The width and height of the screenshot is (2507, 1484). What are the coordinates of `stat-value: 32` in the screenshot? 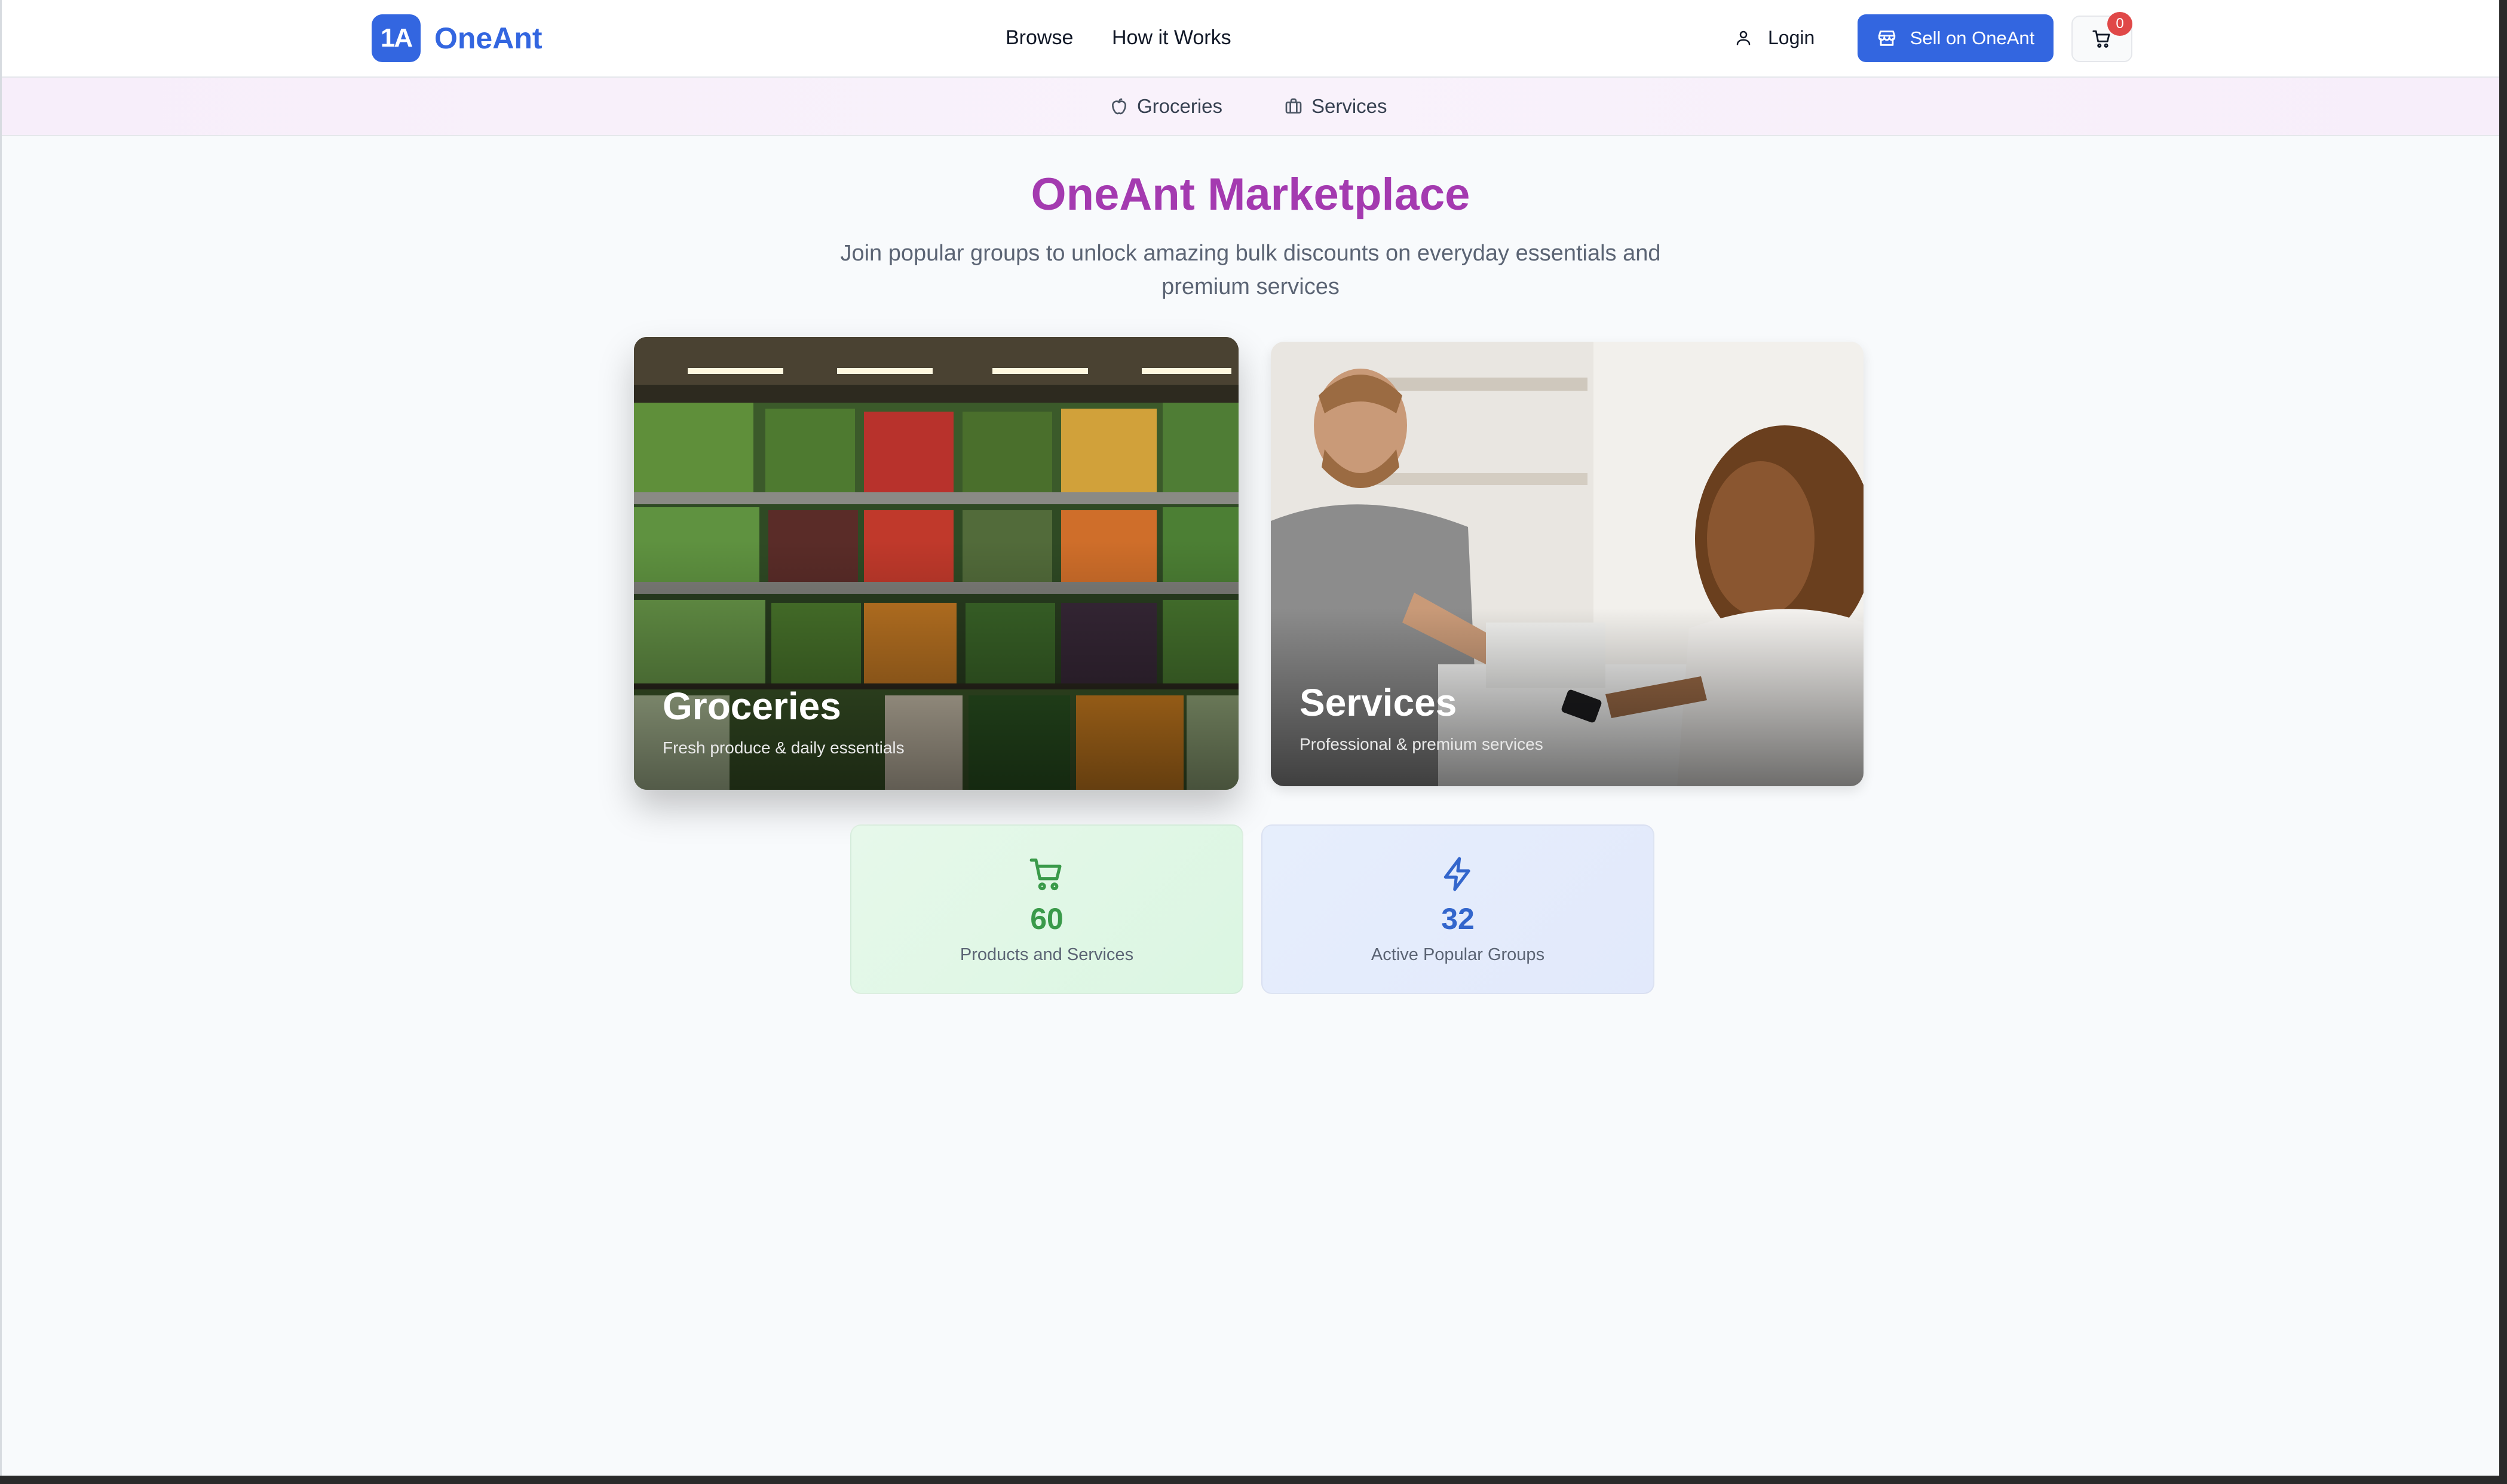 It's located at (1458, 919).